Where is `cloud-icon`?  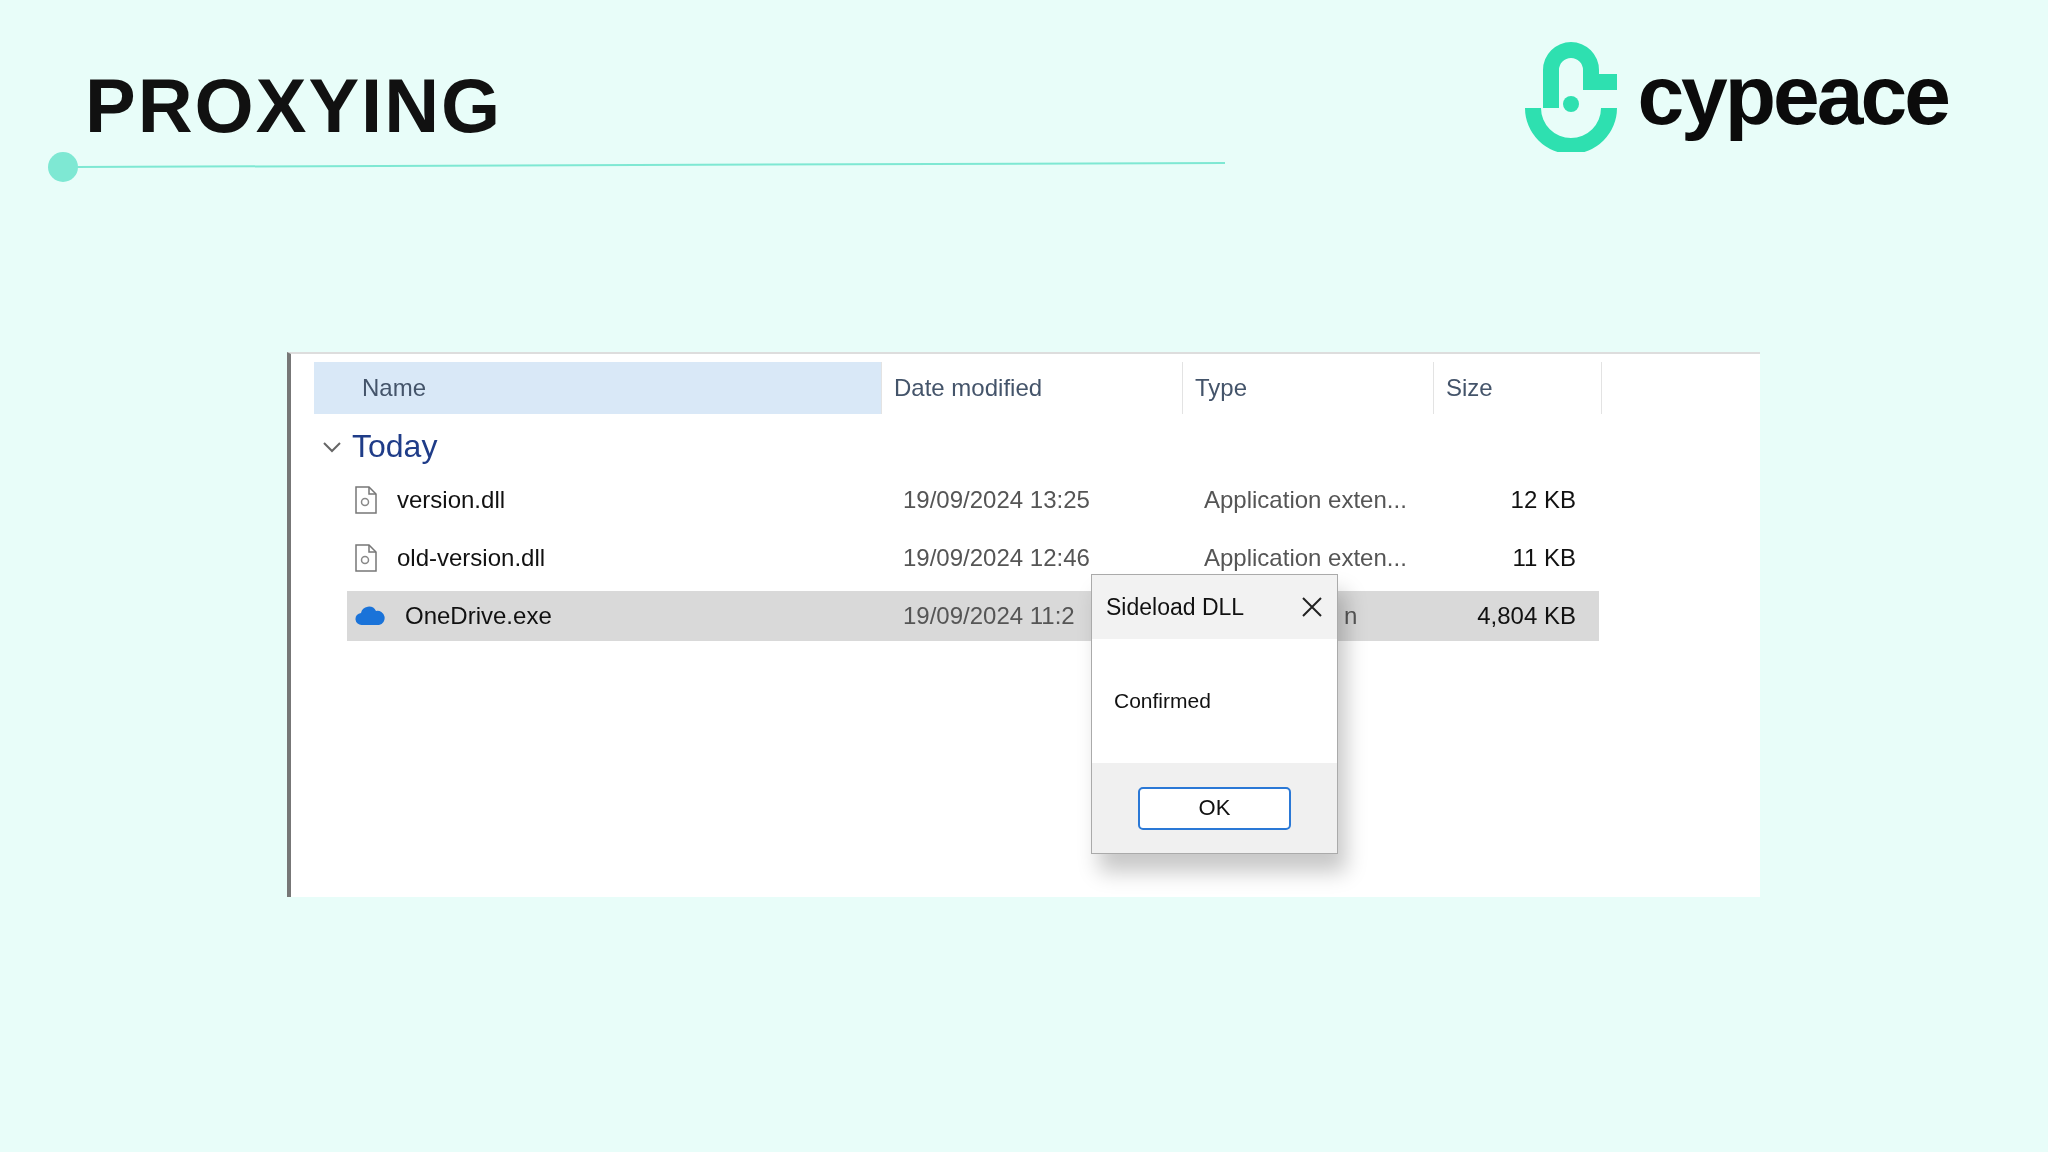
cloud-icon is located at coordinates (370, 616).